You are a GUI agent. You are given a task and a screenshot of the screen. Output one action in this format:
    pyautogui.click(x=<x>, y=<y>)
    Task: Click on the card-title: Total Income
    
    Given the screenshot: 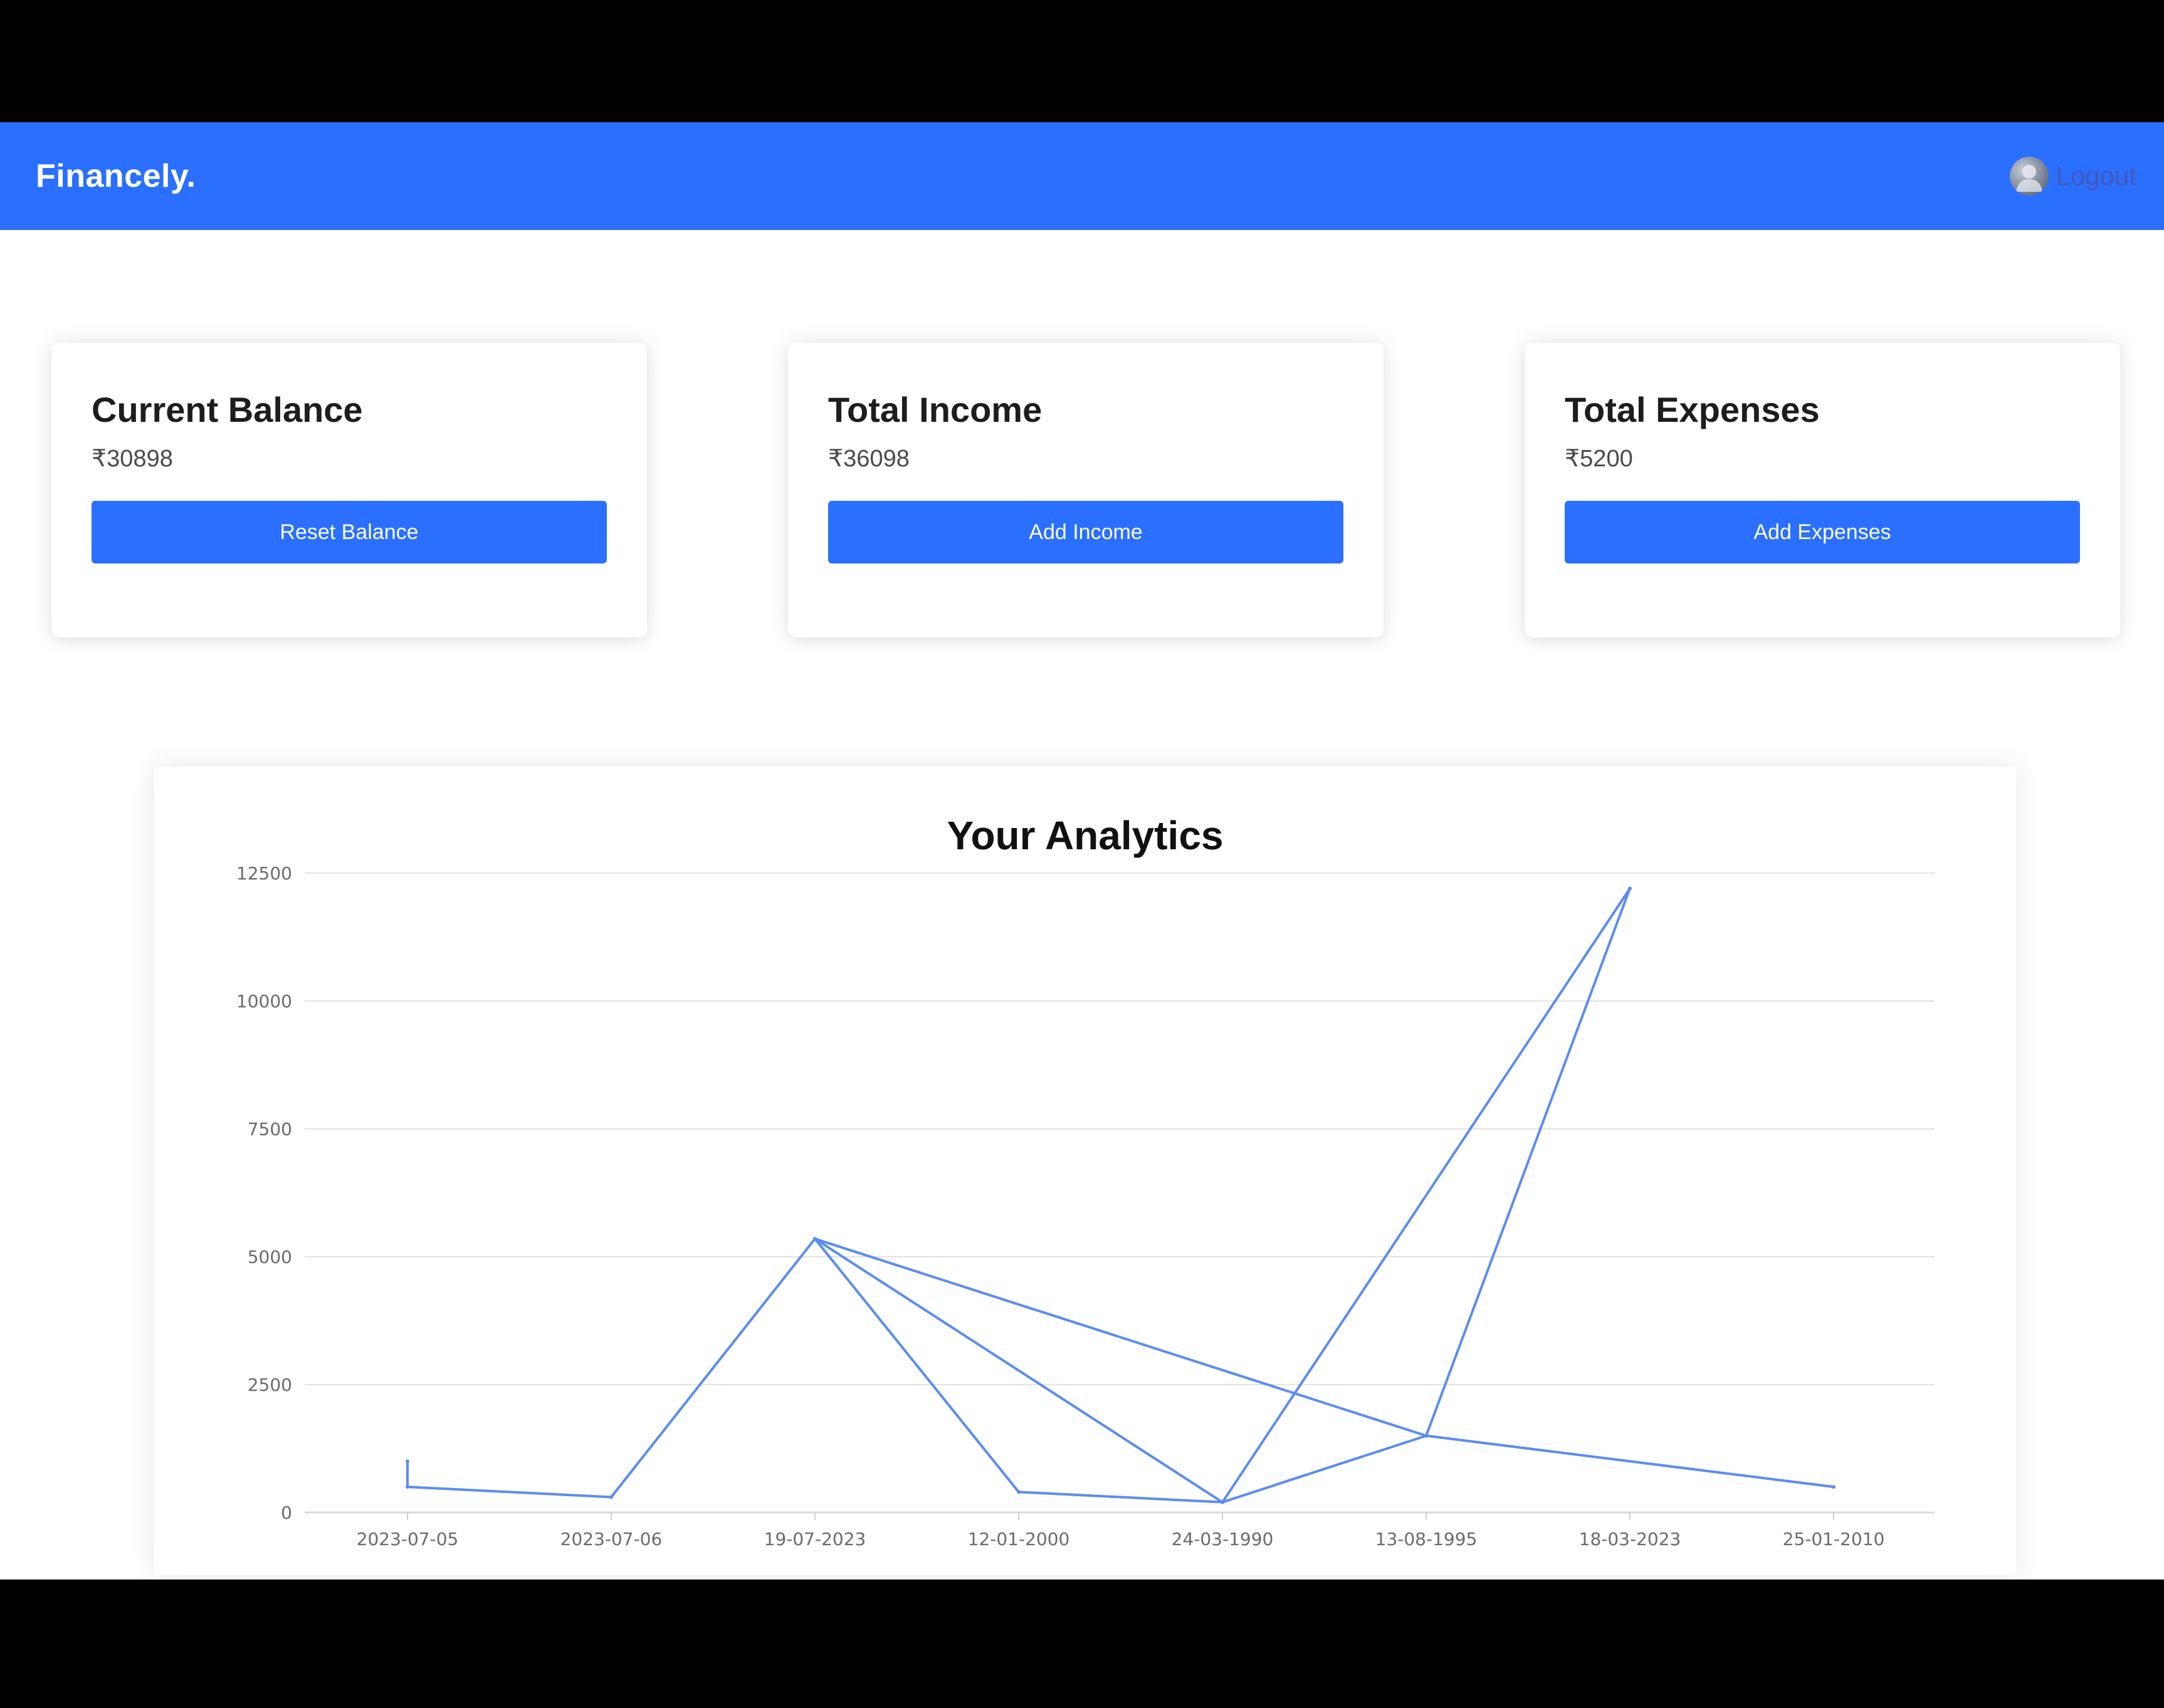 What is the action you would take?
    pyautogui.click(x=935, y=409)
    